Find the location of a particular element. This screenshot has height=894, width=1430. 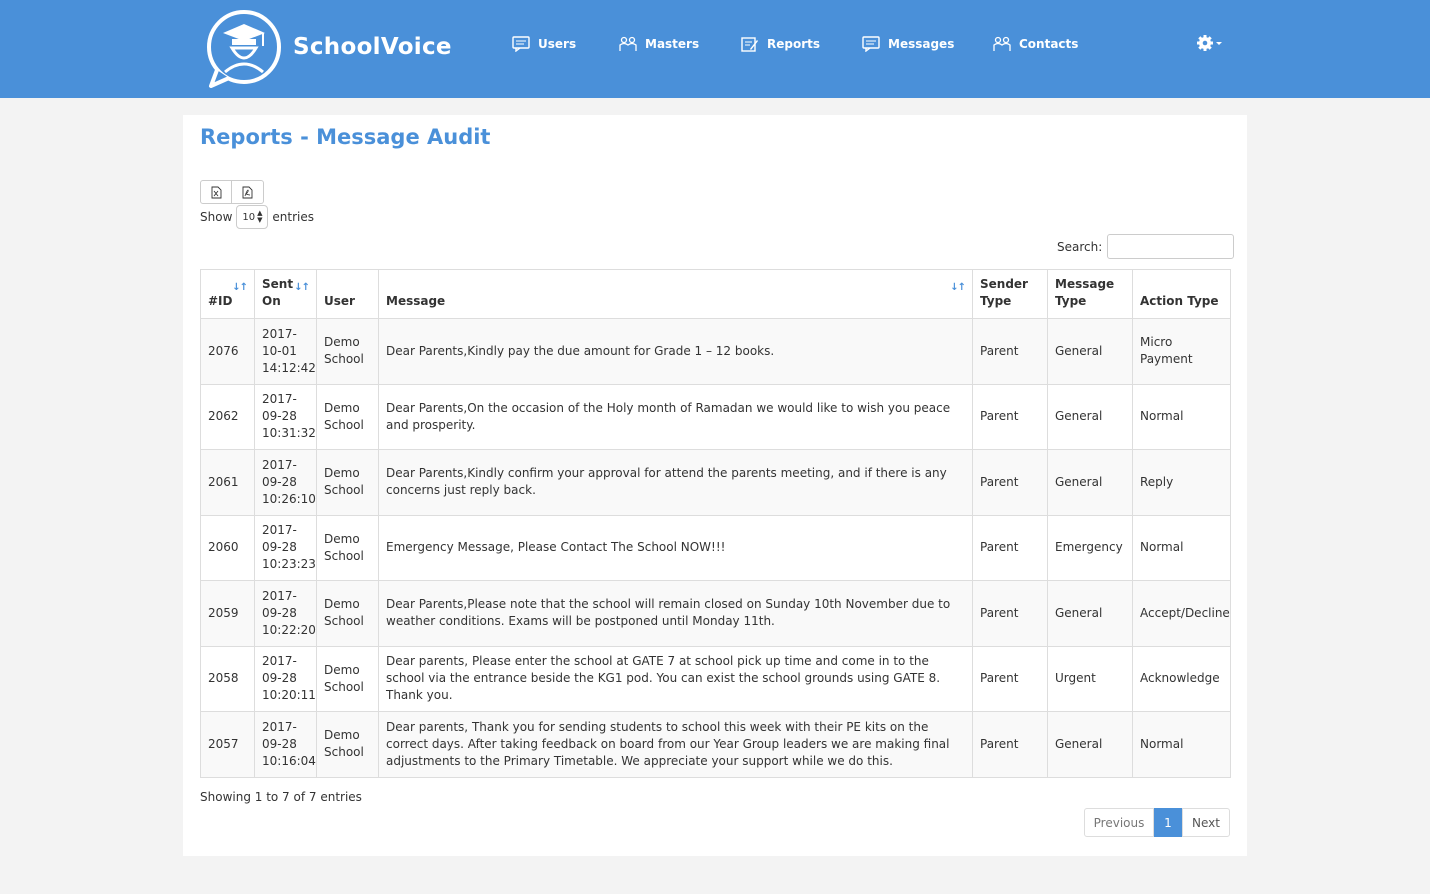

page-length-select: 10 ▲ ▼ is located at coordinates (252, 217).